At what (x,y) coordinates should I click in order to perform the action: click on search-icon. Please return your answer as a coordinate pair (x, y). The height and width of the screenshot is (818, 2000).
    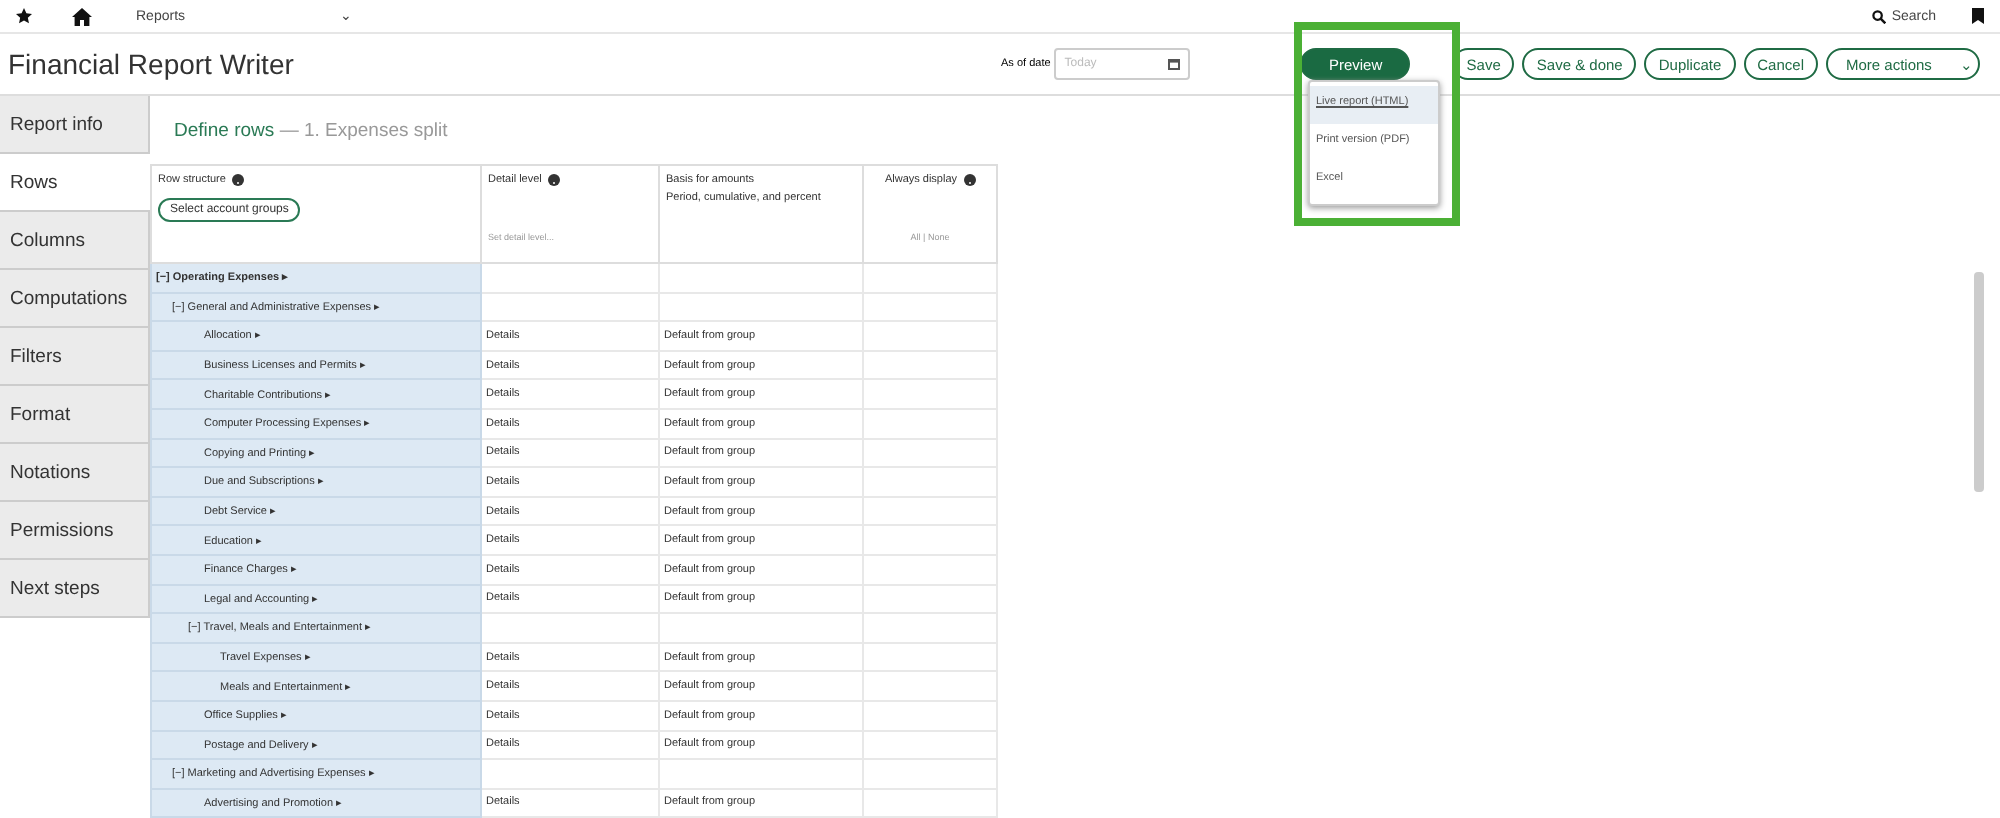
    Looking at the image, I should click on (1878, 16).